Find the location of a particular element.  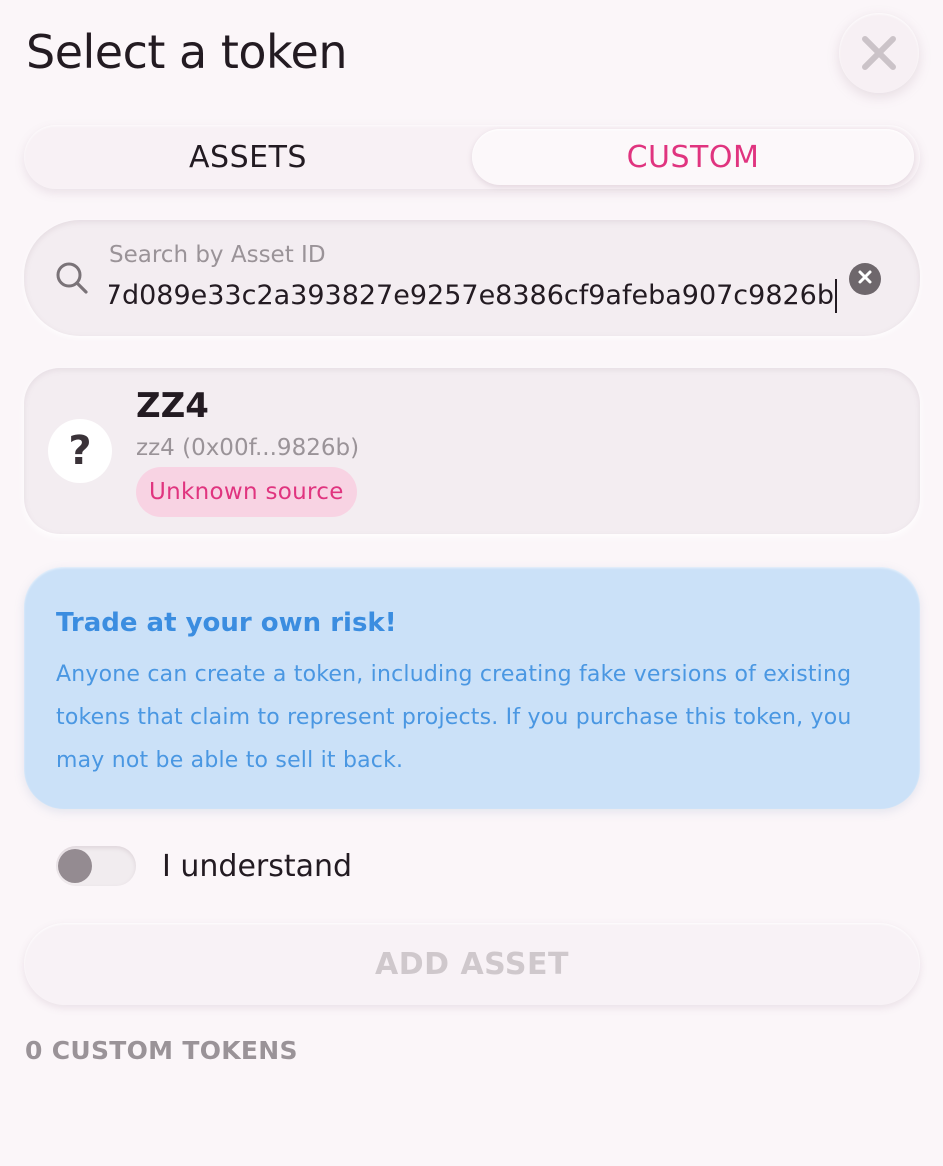

toggle-knob is located at coordinates (75, 866).